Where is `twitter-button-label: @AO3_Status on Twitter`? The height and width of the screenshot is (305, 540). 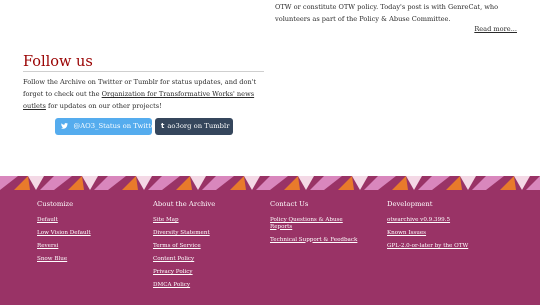
twitter-button-label: @AO3_Status on Twitter is located at coordinates (116, 126).